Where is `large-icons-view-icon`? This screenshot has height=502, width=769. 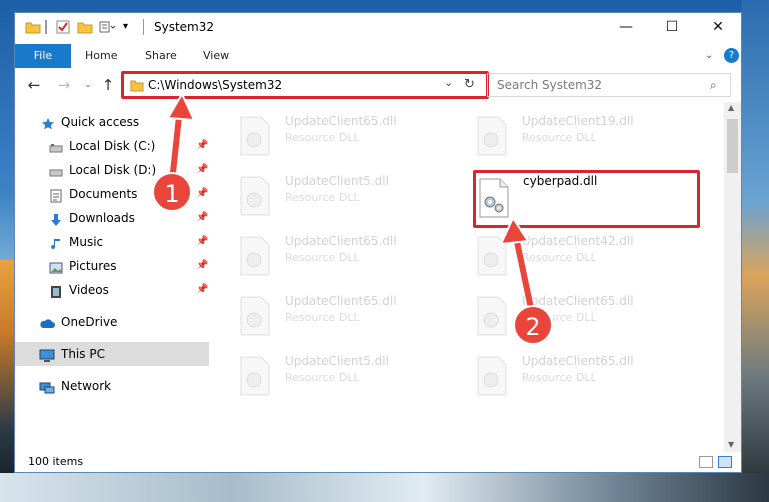
large-icons-view-icon is located at coordinates (725, 462).